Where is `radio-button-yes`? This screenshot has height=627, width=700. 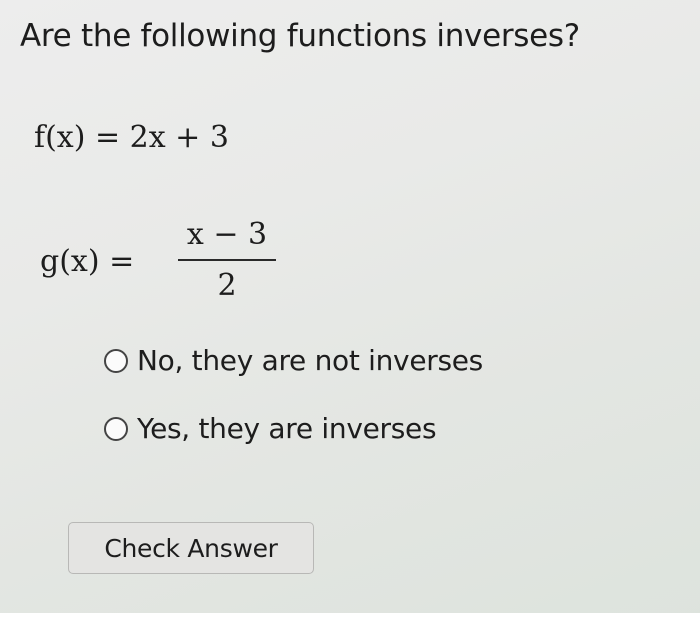
radio-button-yes is located at coordinates (116, 428).